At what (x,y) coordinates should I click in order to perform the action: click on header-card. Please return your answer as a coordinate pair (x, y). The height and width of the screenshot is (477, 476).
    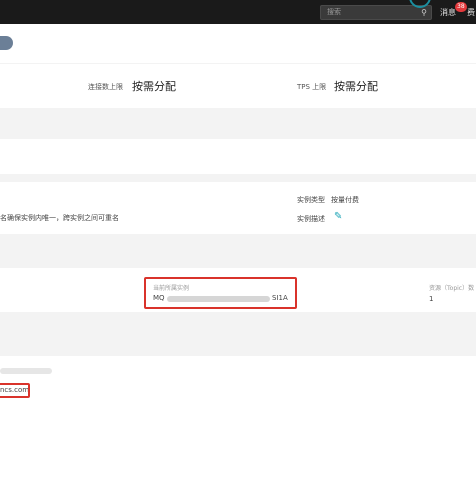
    Looking at the image, I should click on (238, 43).